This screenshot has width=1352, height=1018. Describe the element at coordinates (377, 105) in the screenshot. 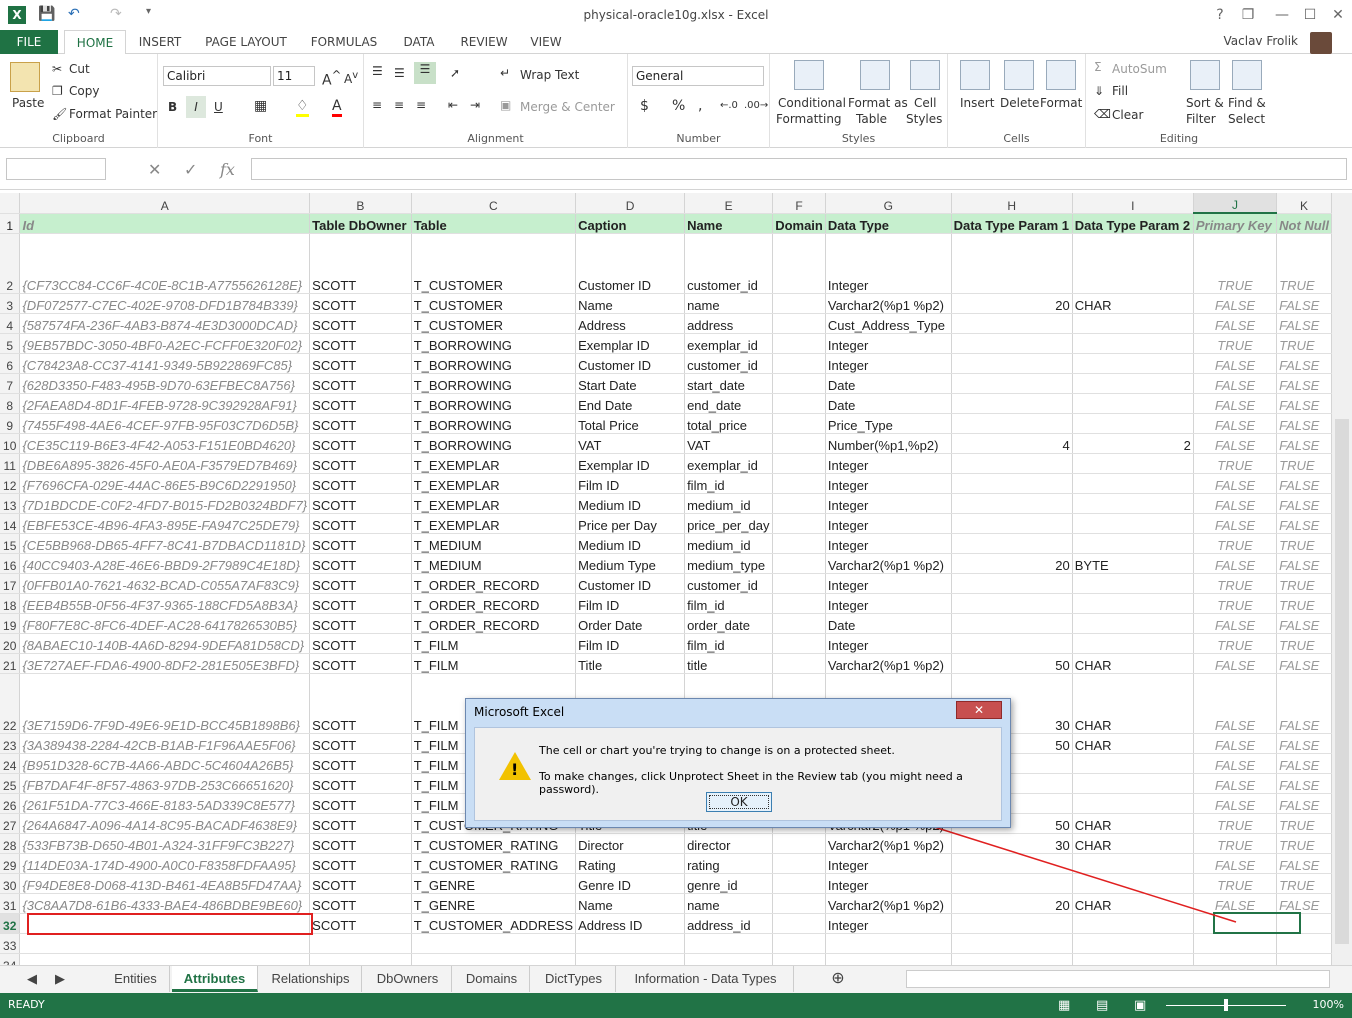

I see `align-left-icon: ≡` at that location.